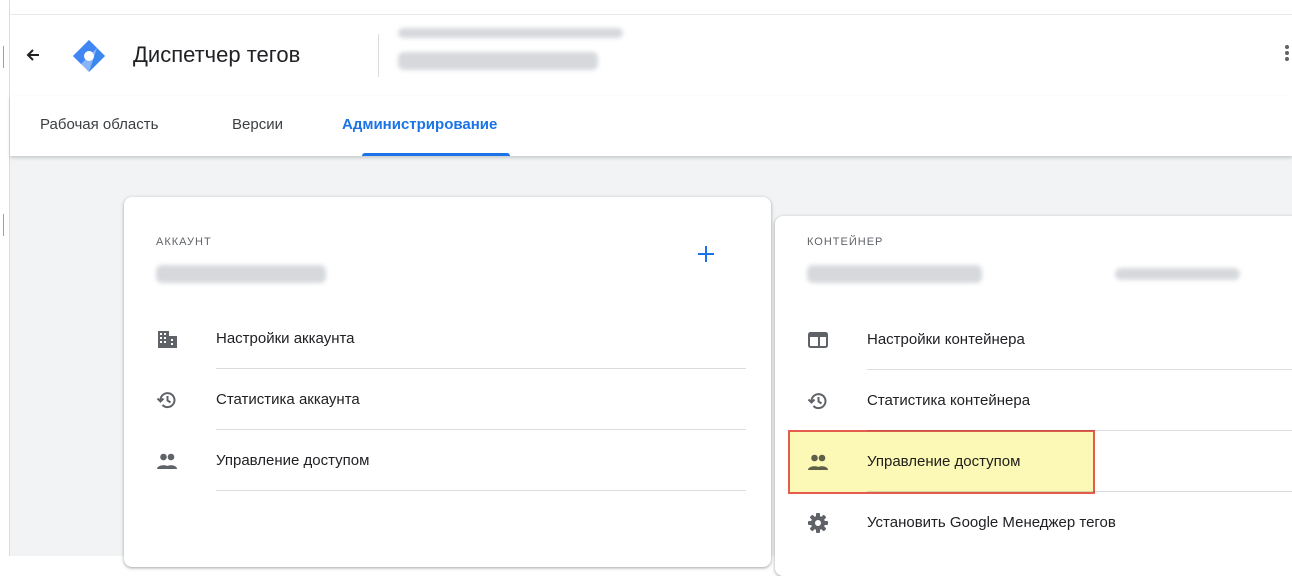 This screenshot has height=576, width=1292. I want to click on more-vert-icon, so click(1287, 55).